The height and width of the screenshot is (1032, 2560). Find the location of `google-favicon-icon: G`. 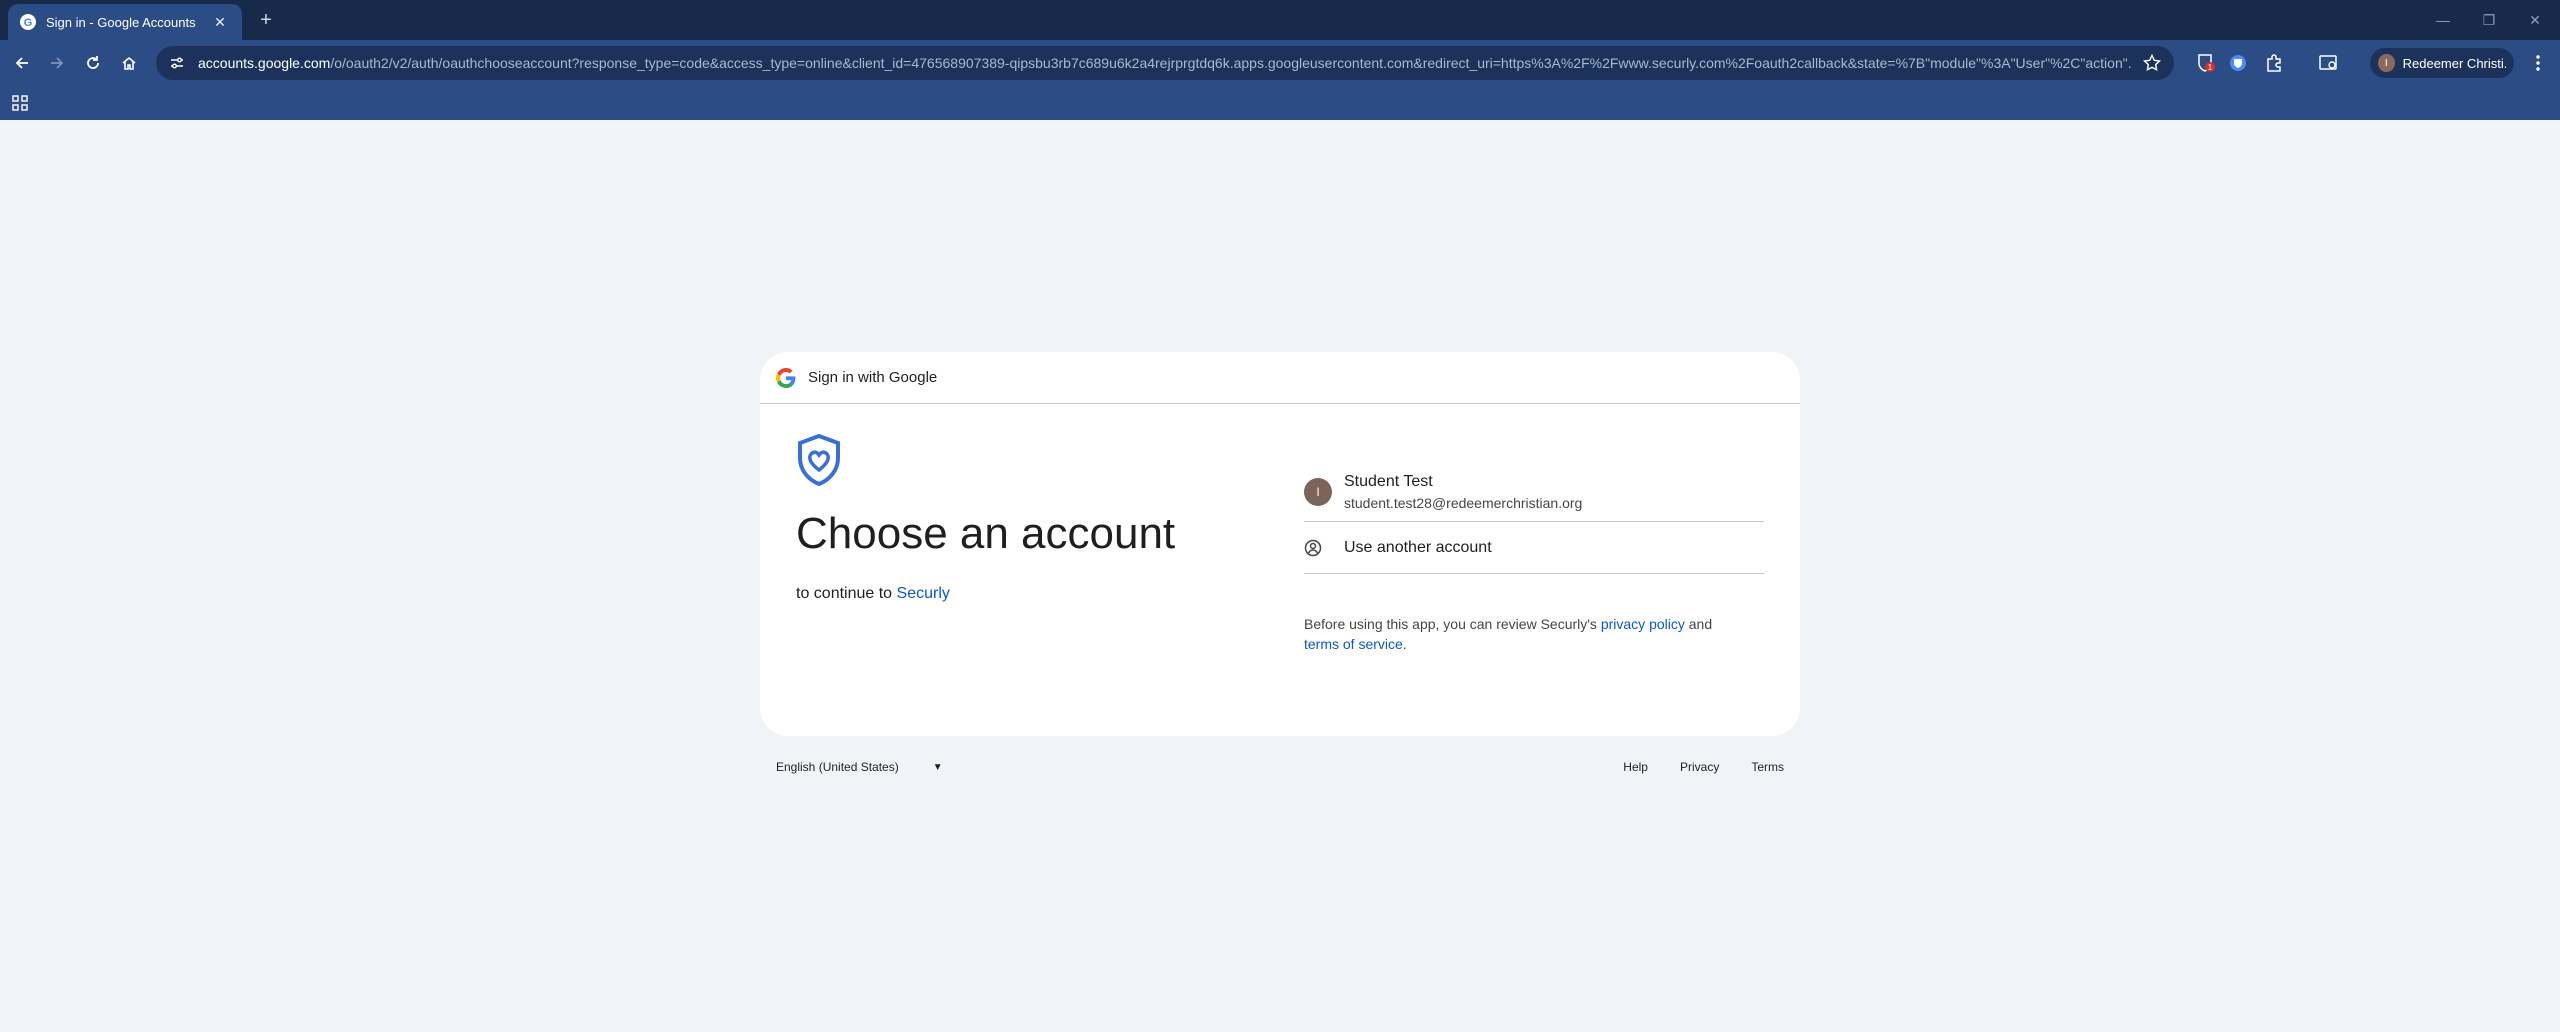

google-favicon-icon: G is located at coordinates (28, 22).